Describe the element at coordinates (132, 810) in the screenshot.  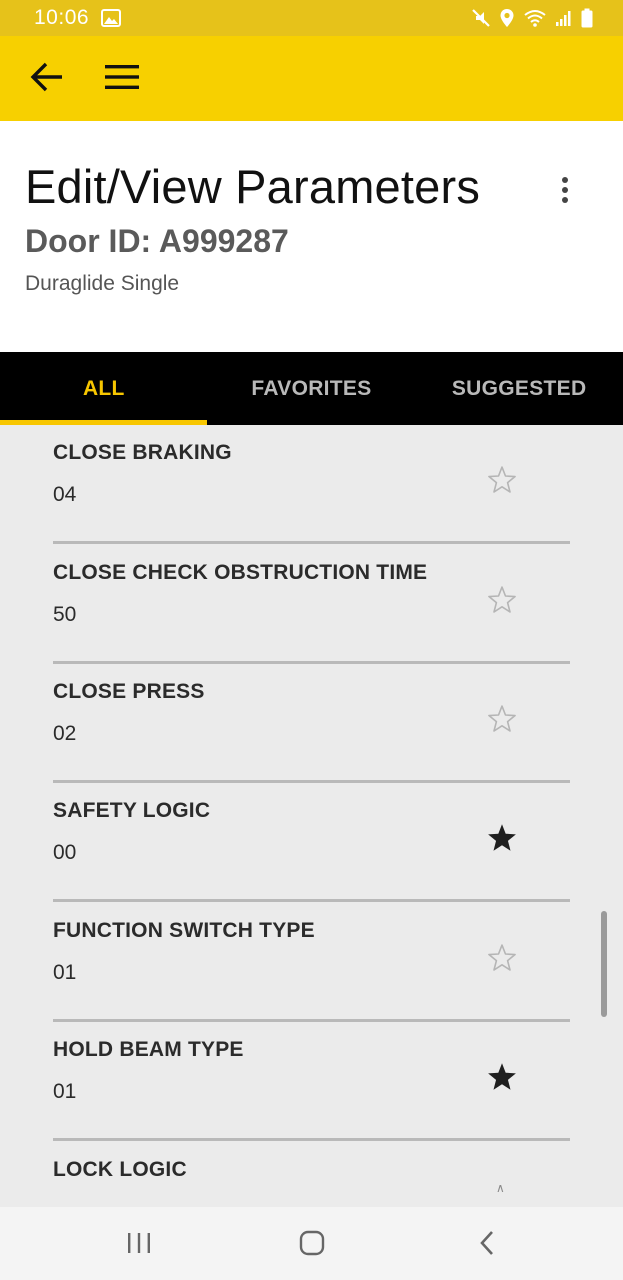
I see `parameter-name: SAFETY LOGIC` at that location.